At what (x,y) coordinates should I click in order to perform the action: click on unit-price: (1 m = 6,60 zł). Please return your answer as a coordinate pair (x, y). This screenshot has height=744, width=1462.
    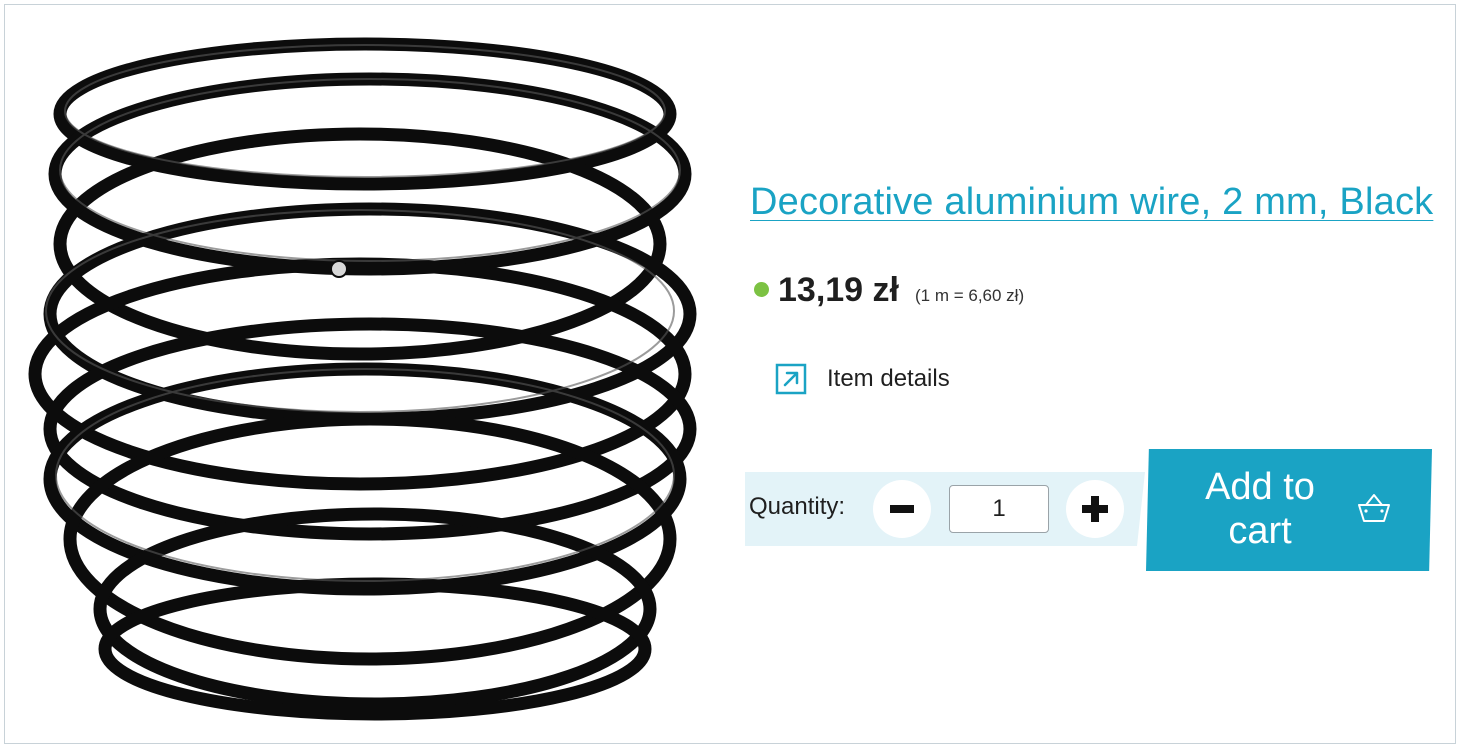
    Looking at the image, I should click on (969, 295).